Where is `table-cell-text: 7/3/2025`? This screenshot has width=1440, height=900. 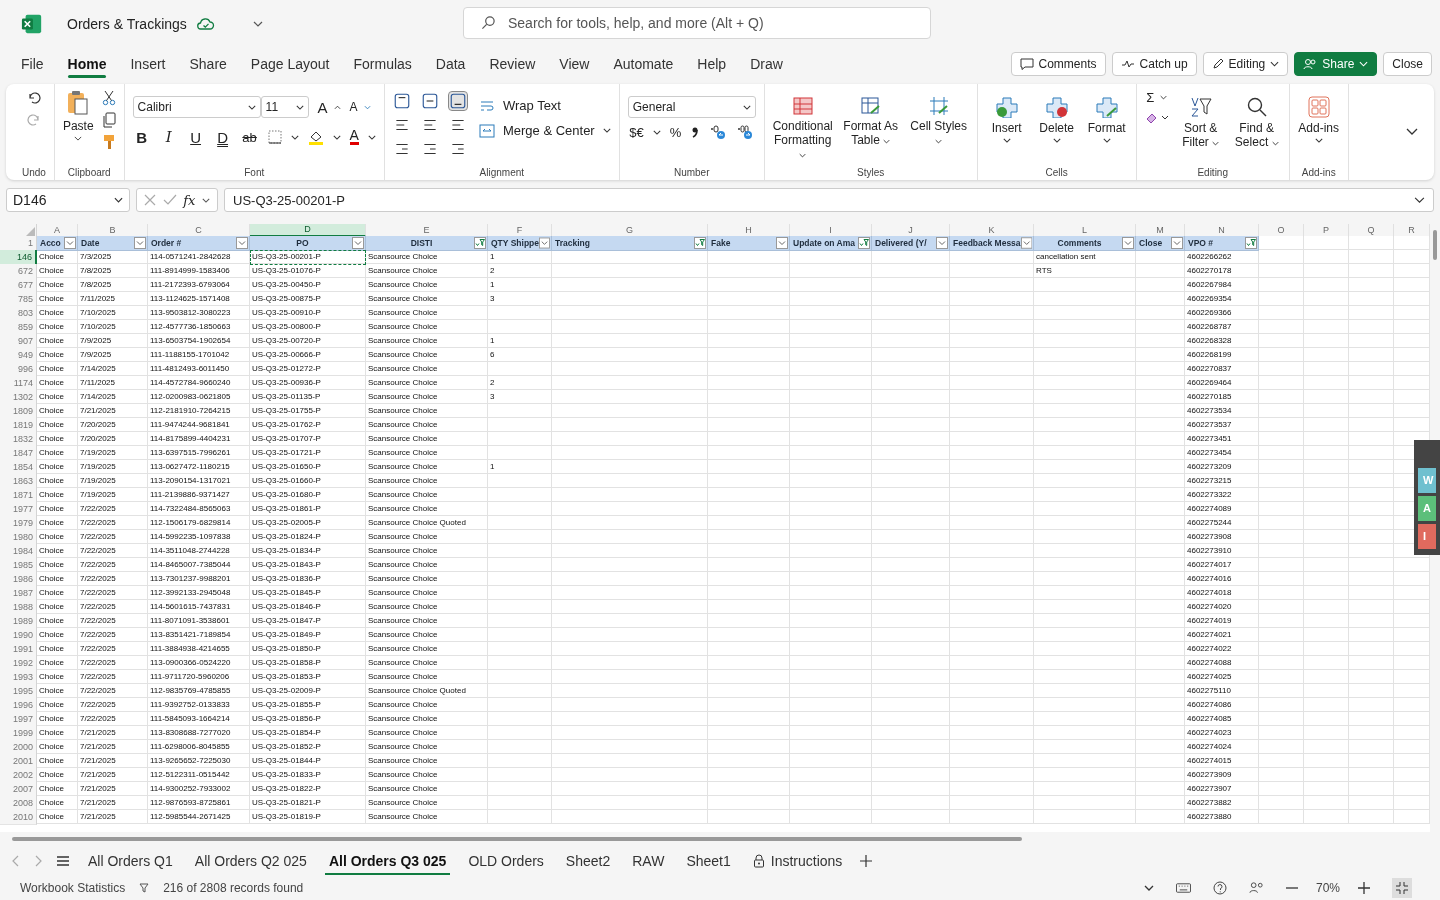
table-cell-text: 7/3/2025 is located at coordinates (96, 257).